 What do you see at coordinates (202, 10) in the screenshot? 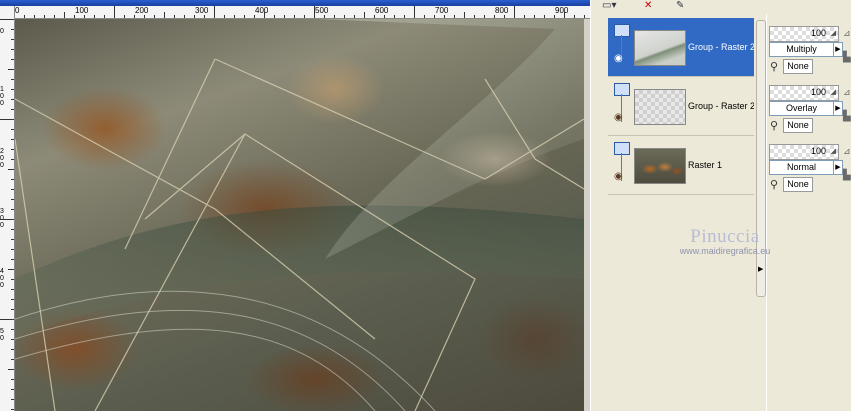
I see `ruler-label: 300` at bounding box center [202, 10].